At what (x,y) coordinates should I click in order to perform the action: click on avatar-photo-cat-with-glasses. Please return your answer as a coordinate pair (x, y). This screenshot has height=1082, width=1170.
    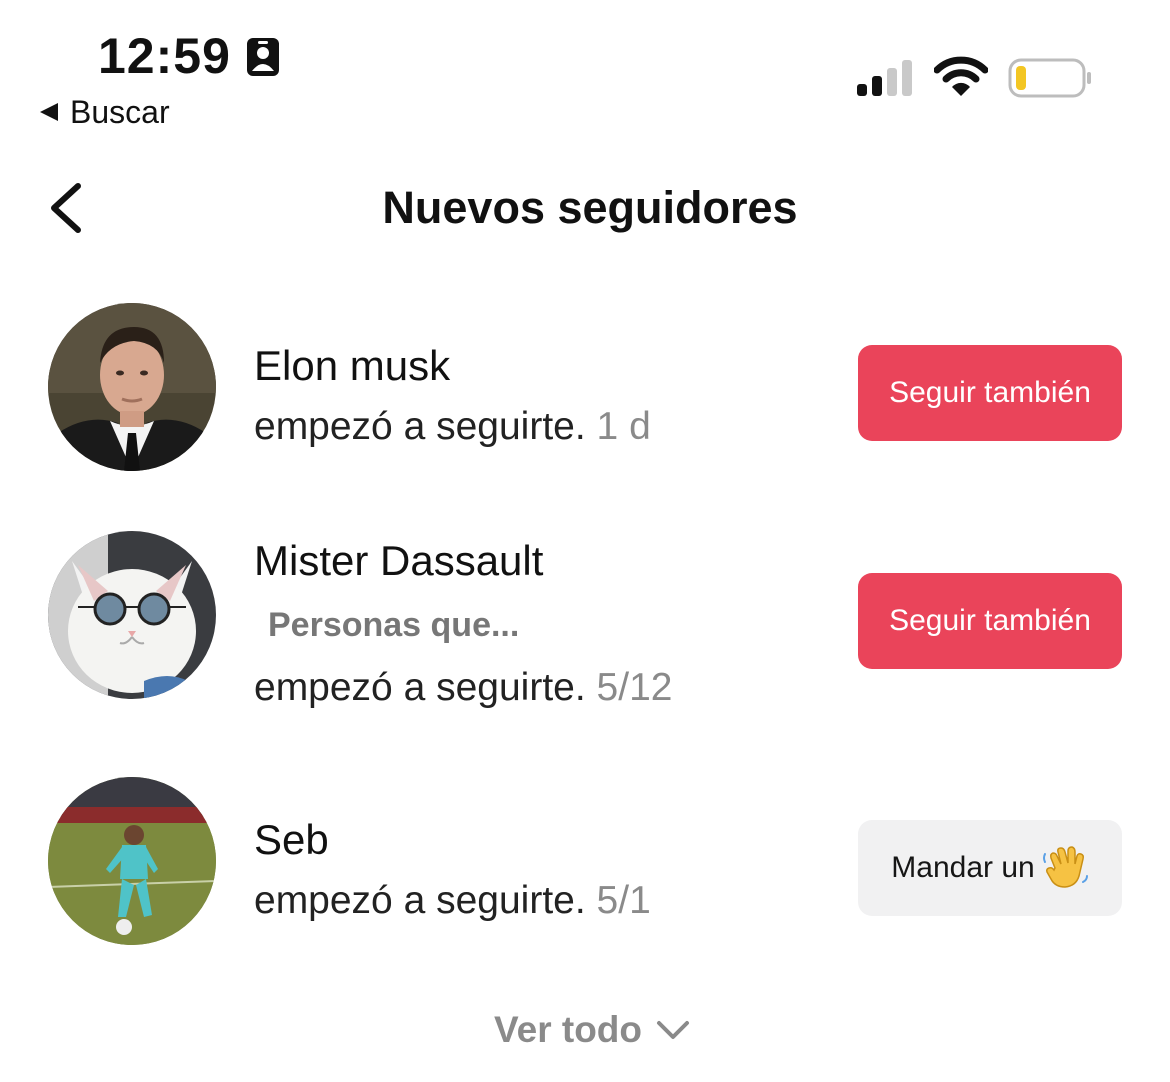
    Looking at the image, I should click on (132, 615).